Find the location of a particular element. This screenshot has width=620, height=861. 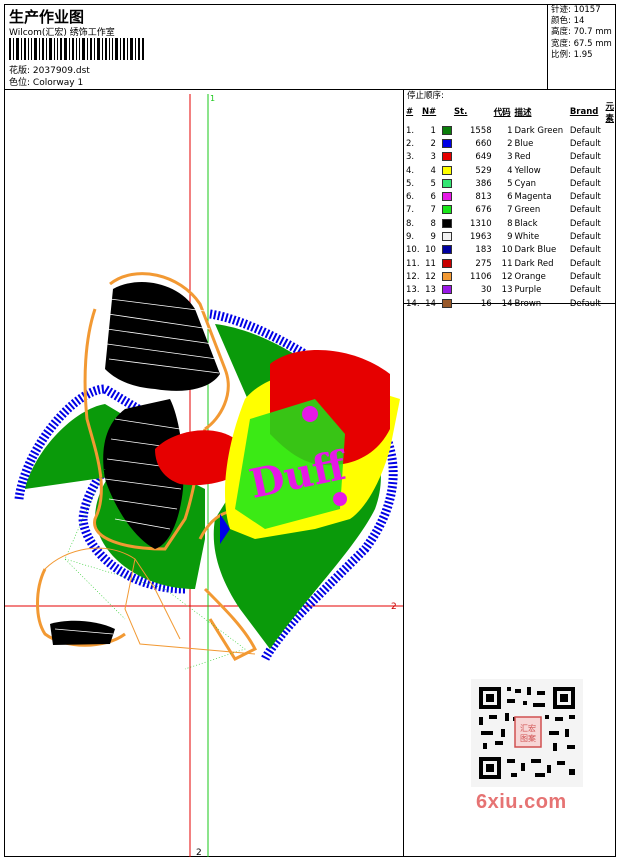

guide-label-top: 1 is located at coordinates (212, 98).